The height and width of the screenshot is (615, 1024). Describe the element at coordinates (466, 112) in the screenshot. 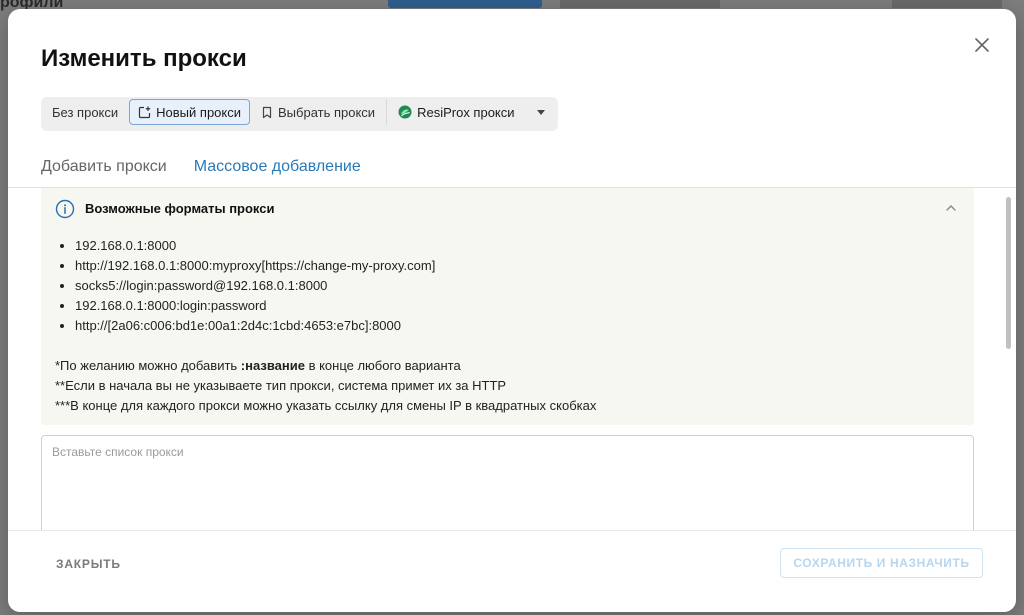

I see `mode-resiprox-label: ResiProx прокси` at that location.